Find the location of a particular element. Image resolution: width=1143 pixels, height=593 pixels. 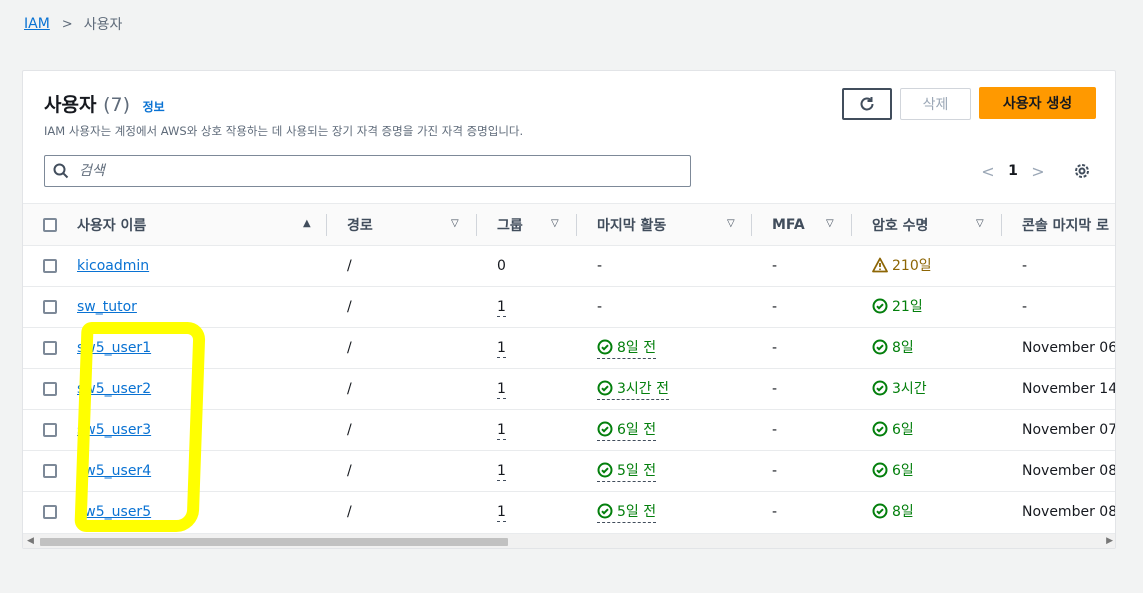

col-header-username: 사용자 이름 ▲ is located at coordinates (202, 225).